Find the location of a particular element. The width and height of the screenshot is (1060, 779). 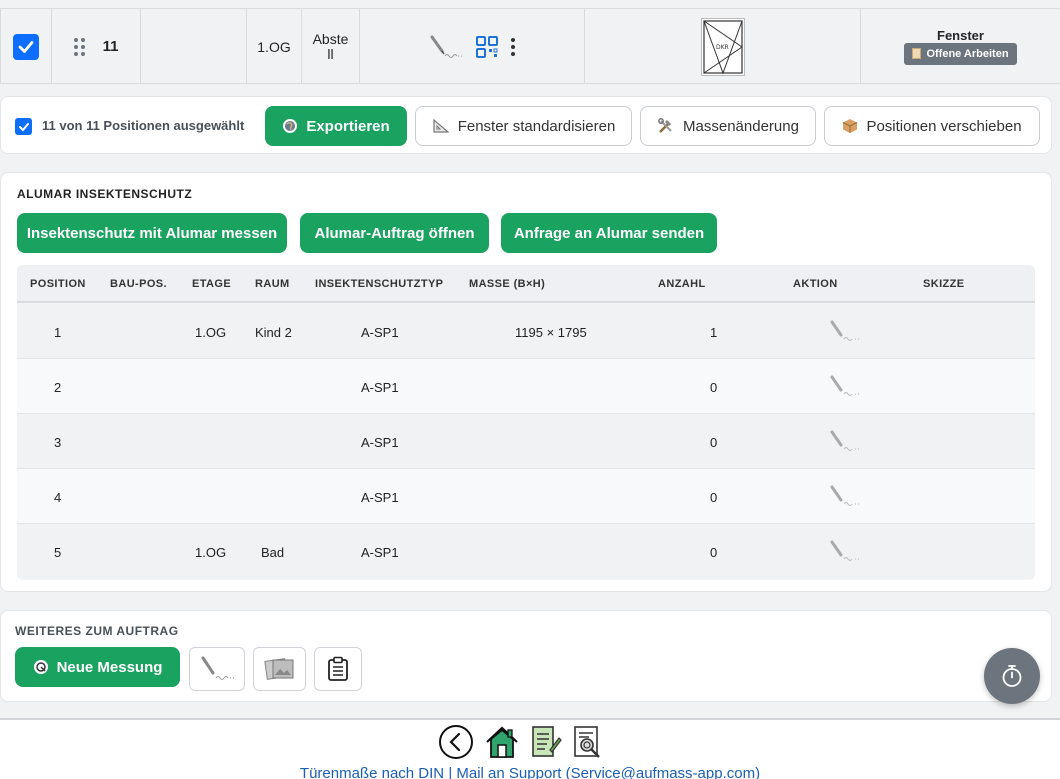

col-bau-pos: BAU-POS. is located at coordinates (138, 284).